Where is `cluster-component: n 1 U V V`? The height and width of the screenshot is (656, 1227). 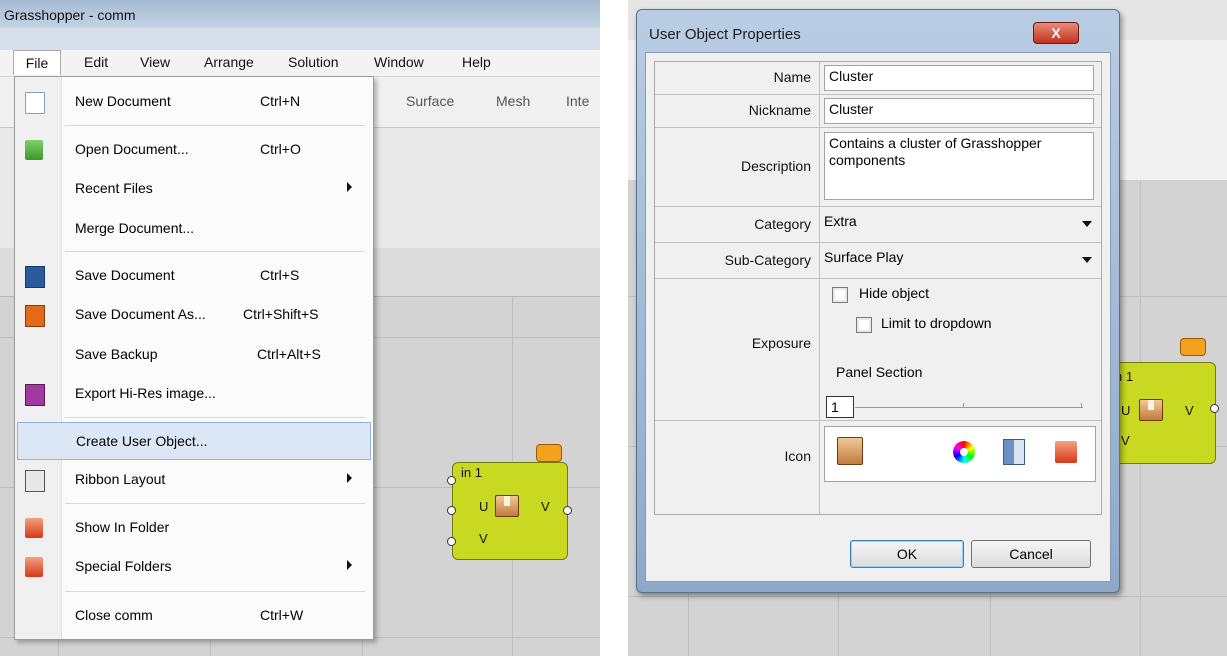
cluster-component: n 1 U V V is located at coordinates (1162, 413).